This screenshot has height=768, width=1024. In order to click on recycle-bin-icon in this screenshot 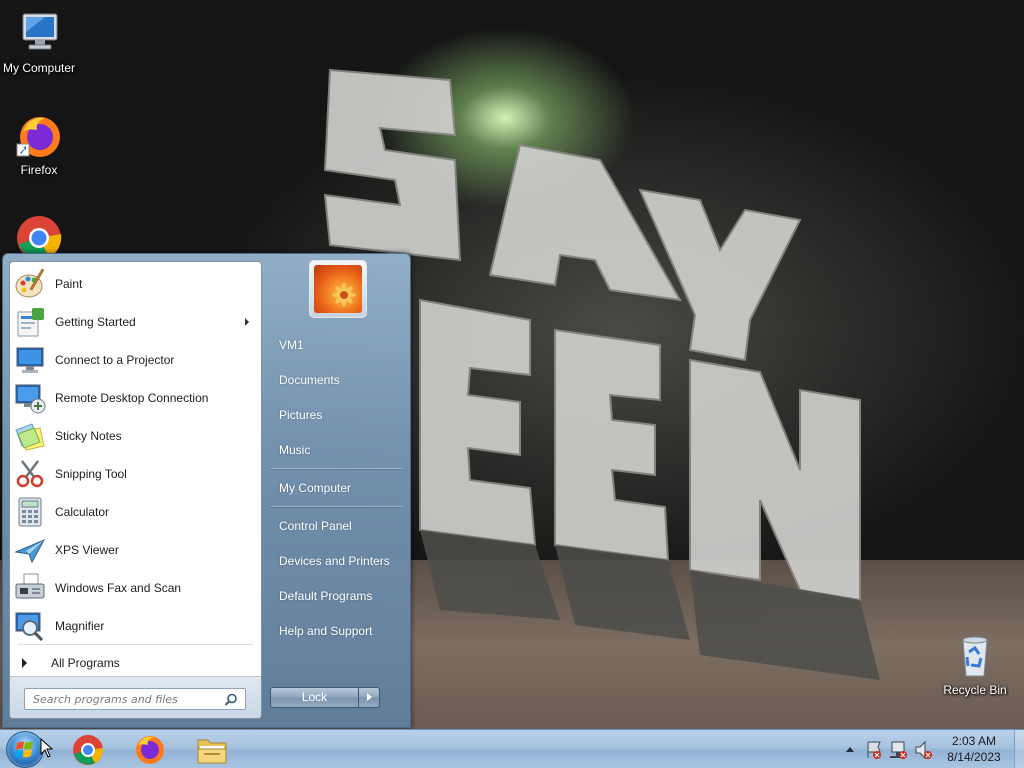, I will do `click(975, 656)`.